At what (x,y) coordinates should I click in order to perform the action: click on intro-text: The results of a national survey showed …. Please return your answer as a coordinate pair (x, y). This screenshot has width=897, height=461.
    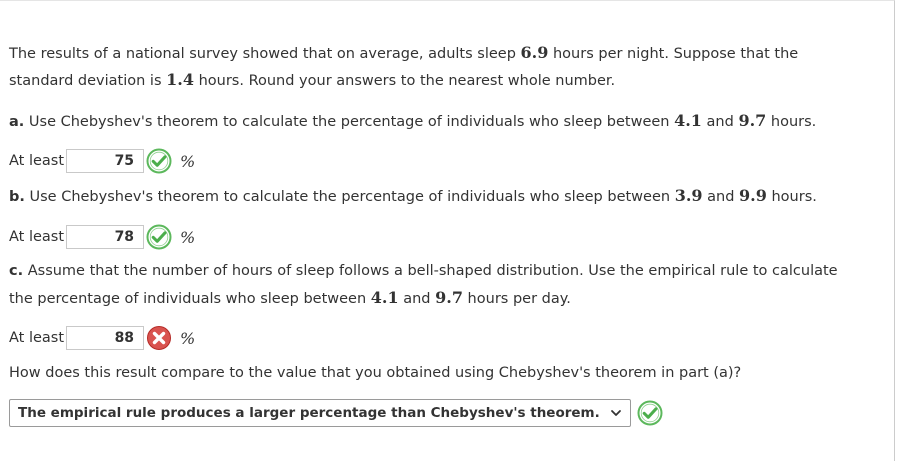
    Looking at the image, I should click on (265, 54).